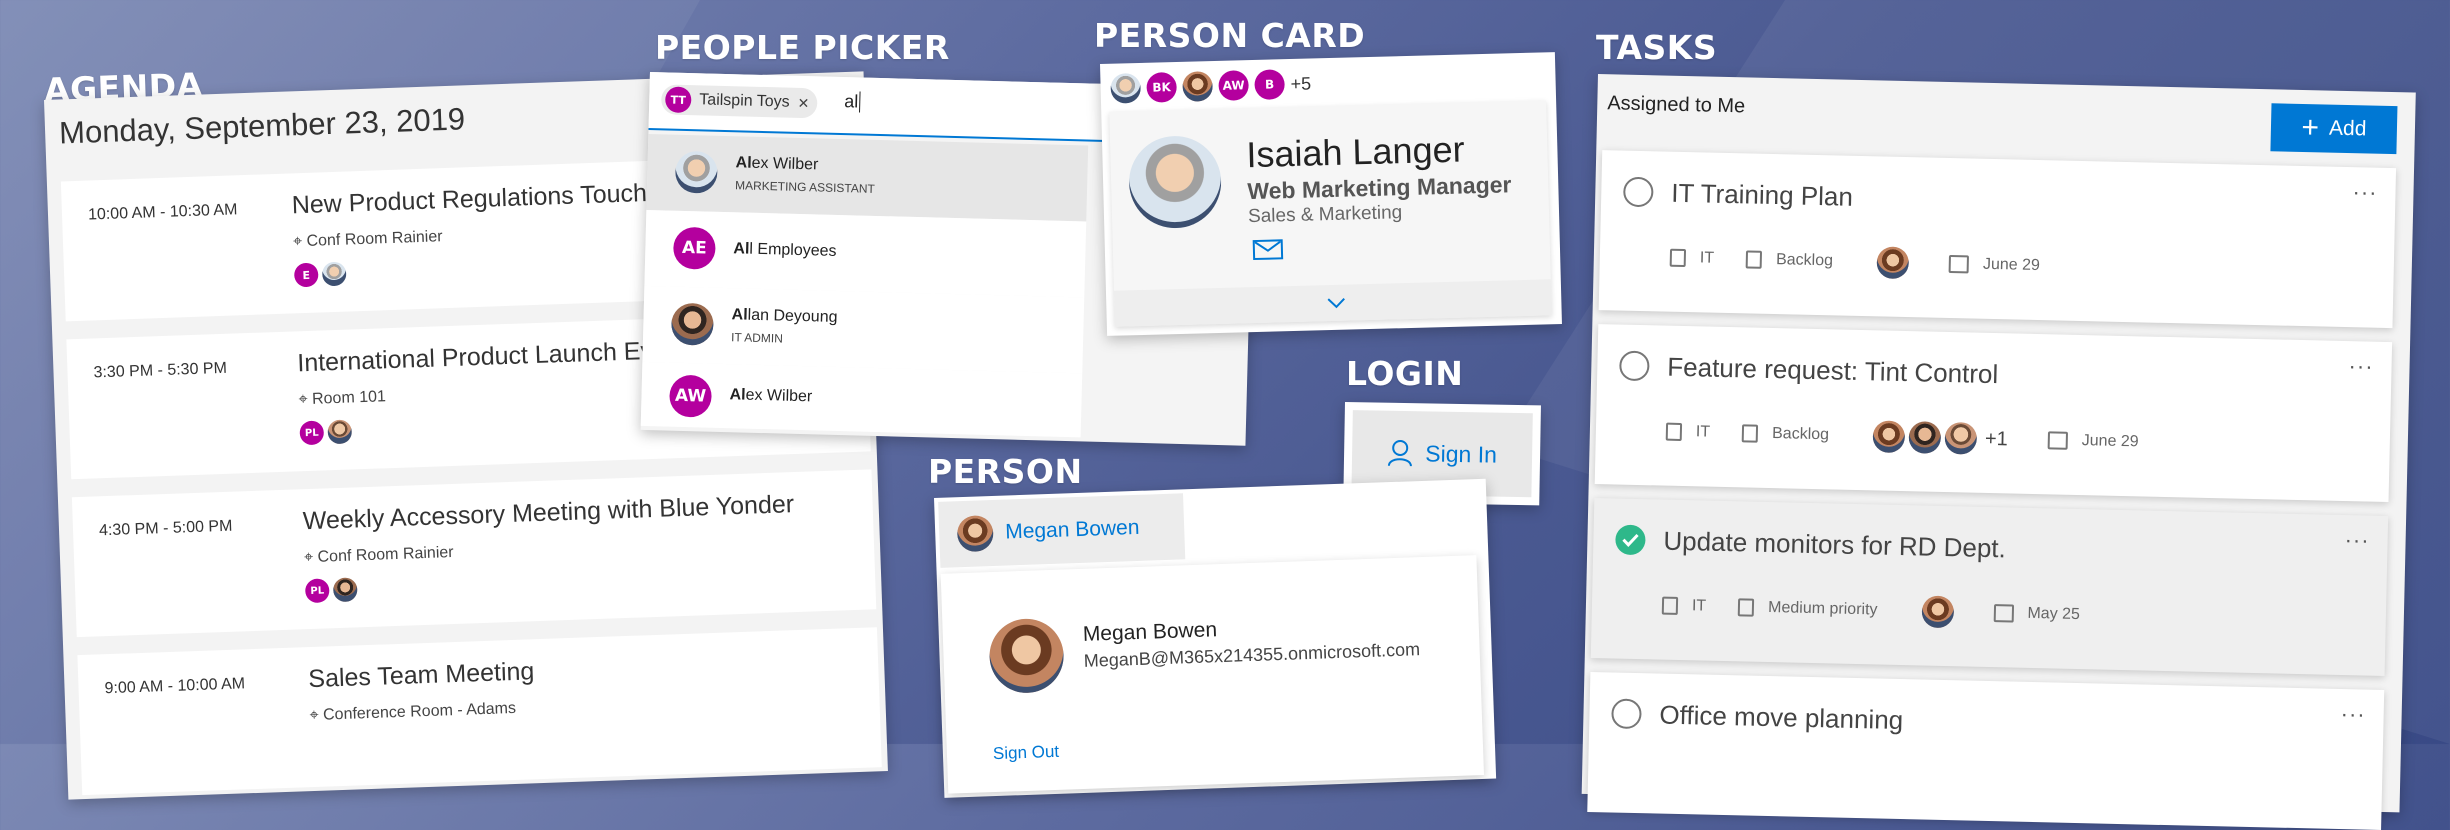  What do you see at coordinates (2310, 127) in the screenshot?
I see `plus-icon: +` at bounding box center [2310, 127].